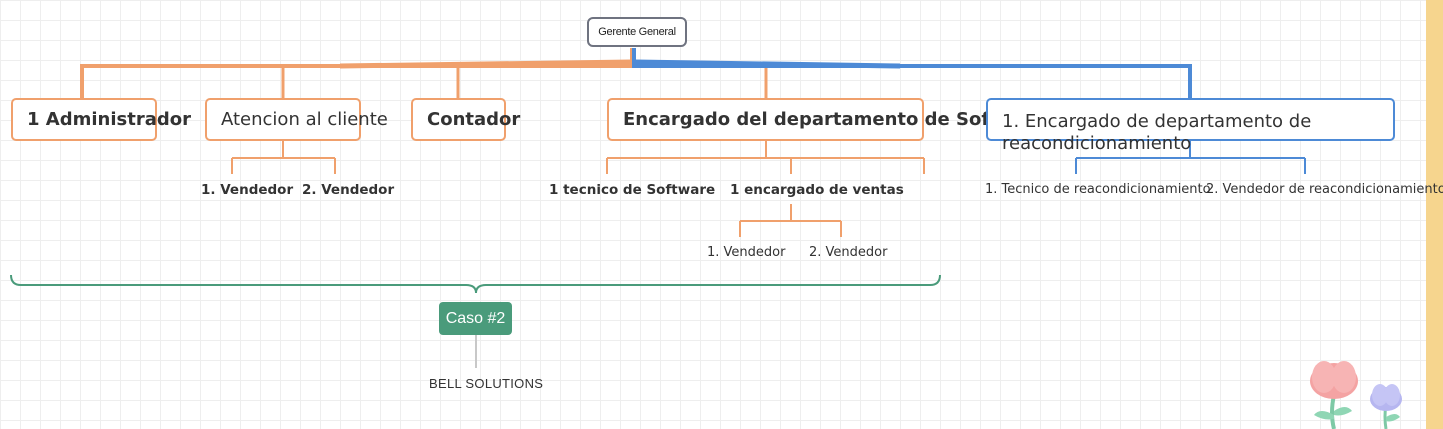 The image size is (1443, 429). What do you see at coordinates (357, 73) in the screenshot?
I see `connector-root-left` at bounding box center [357, 73].